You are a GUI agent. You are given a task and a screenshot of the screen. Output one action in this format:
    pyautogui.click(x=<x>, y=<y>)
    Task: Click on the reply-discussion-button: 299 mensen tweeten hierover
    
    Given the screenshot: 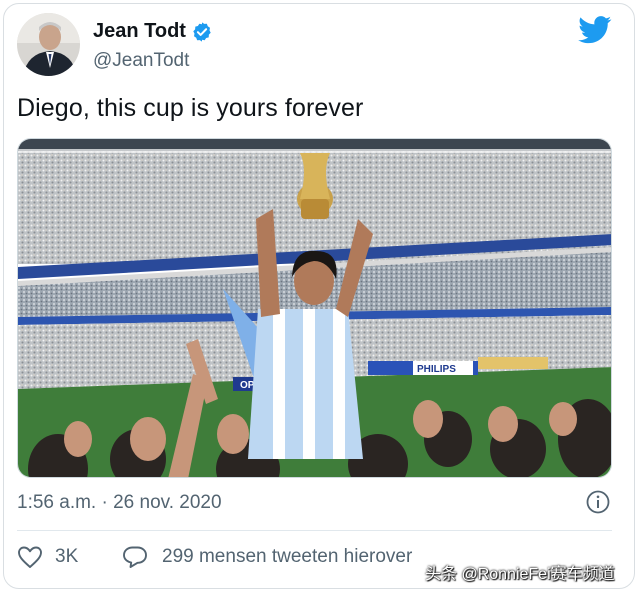 What is the action you would take?
    pyautogui.click(x=267, y=557)
    